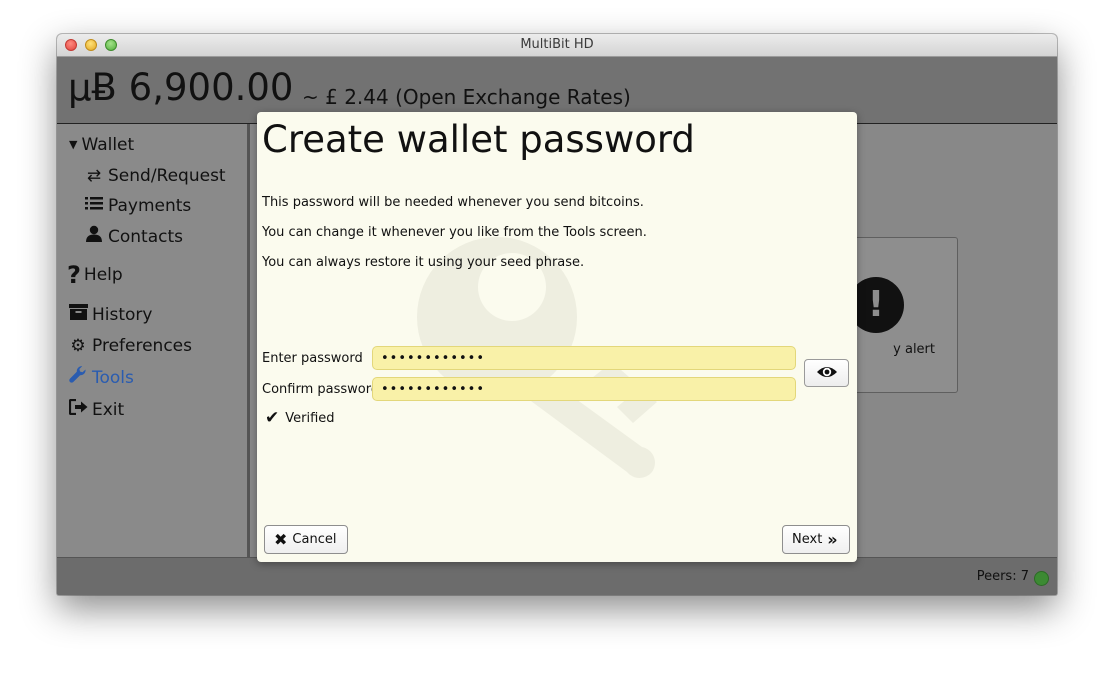 The width and height of the screenshot is (1114, 674). What do you see at coordinates (108, 145) in the screenshot?
I see `sidebar-item-label: Wallet` at bounding box center [108, 145].